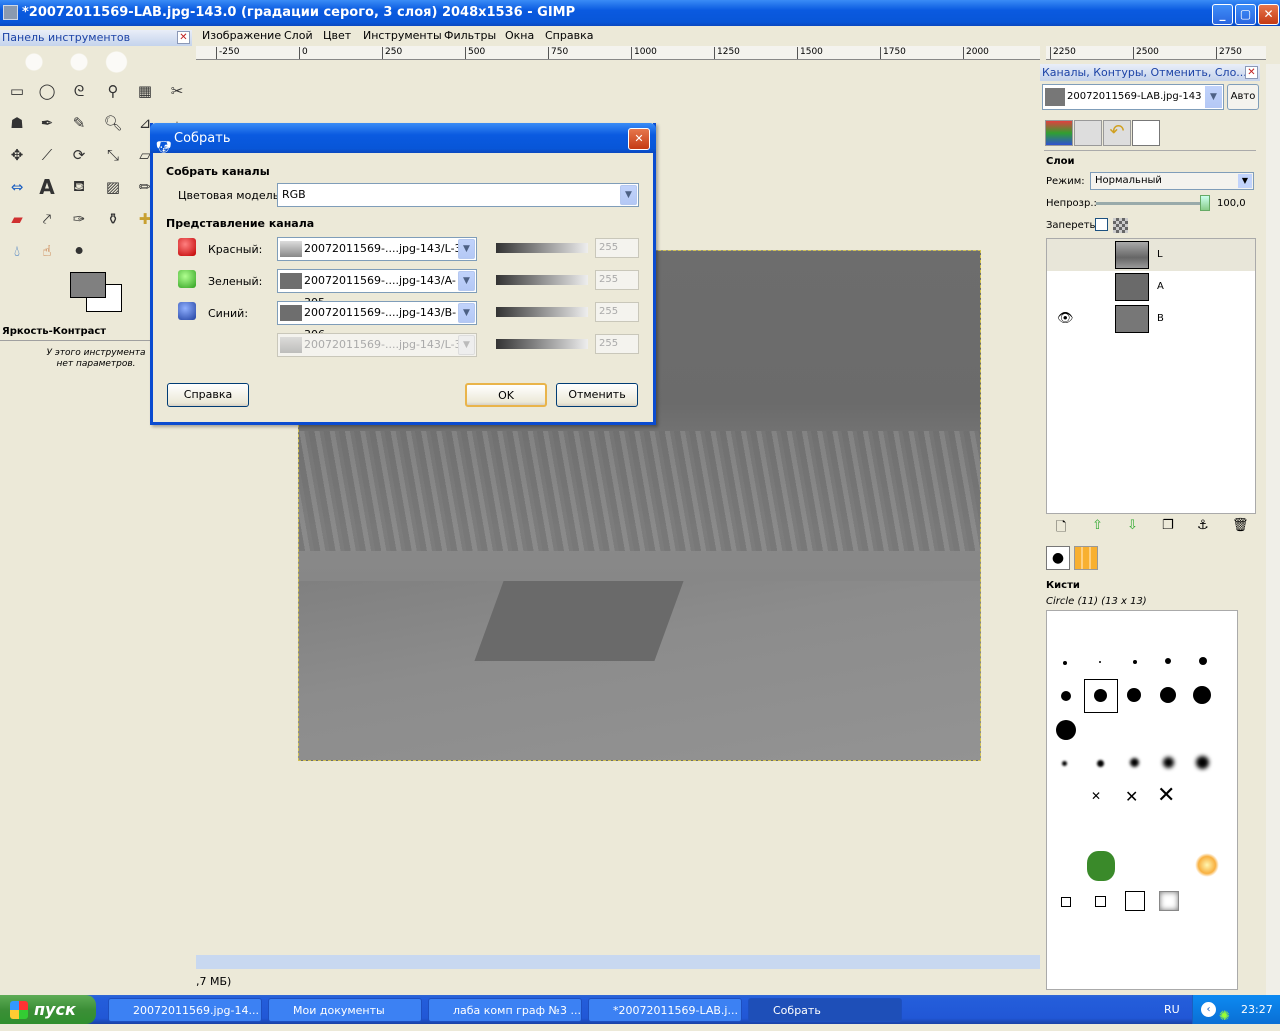  What do you see at coordinates (1172, 1009) in the screenshot?
I see `language-indicator: RU` at bounding box center [1172, 1009].